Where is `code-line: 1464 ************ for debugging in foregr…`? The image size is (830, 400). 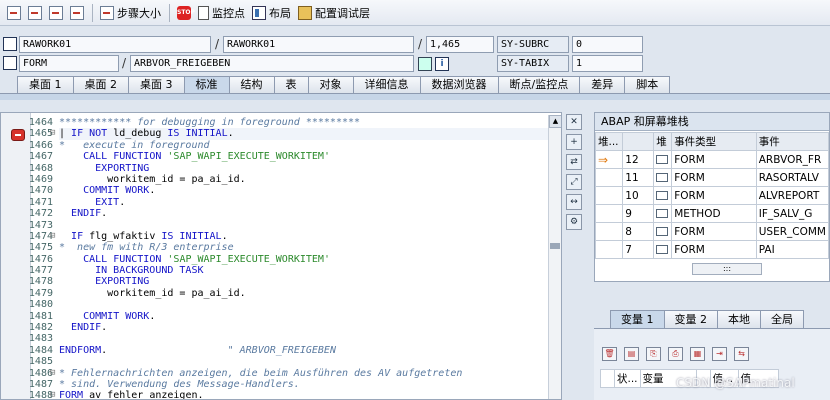
code-line: 1464 ************ for debugging in foregr… is located at coordinates (289, 122).